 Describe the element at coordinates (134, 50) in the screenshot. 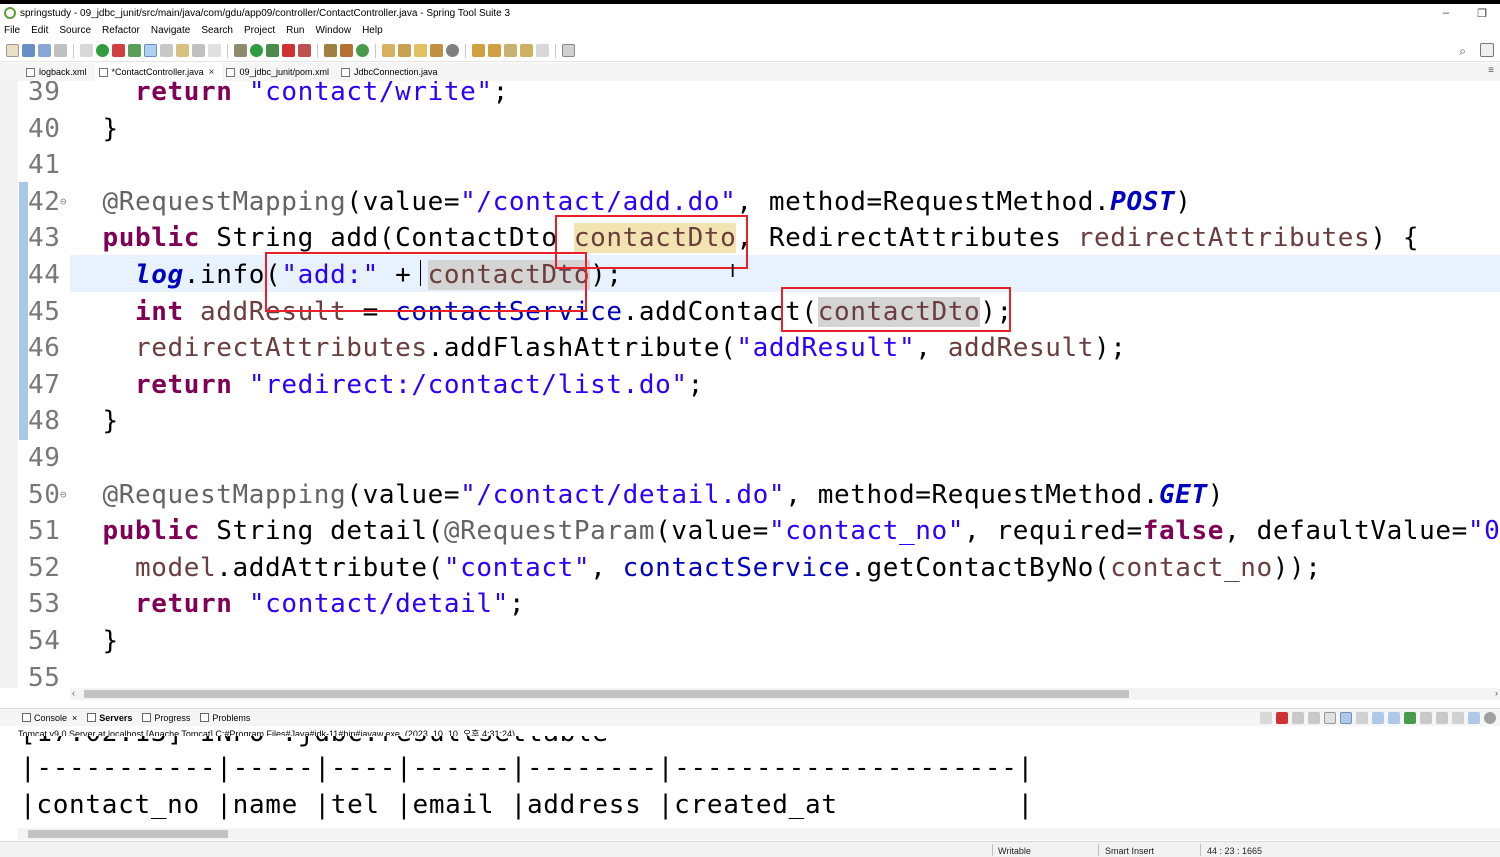

I see `open-type-icon` at that location.